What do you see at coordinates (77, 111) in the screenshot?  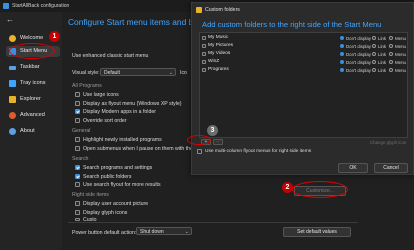 I see `modern-apps-checkbox` at bounding box center [77, 111].